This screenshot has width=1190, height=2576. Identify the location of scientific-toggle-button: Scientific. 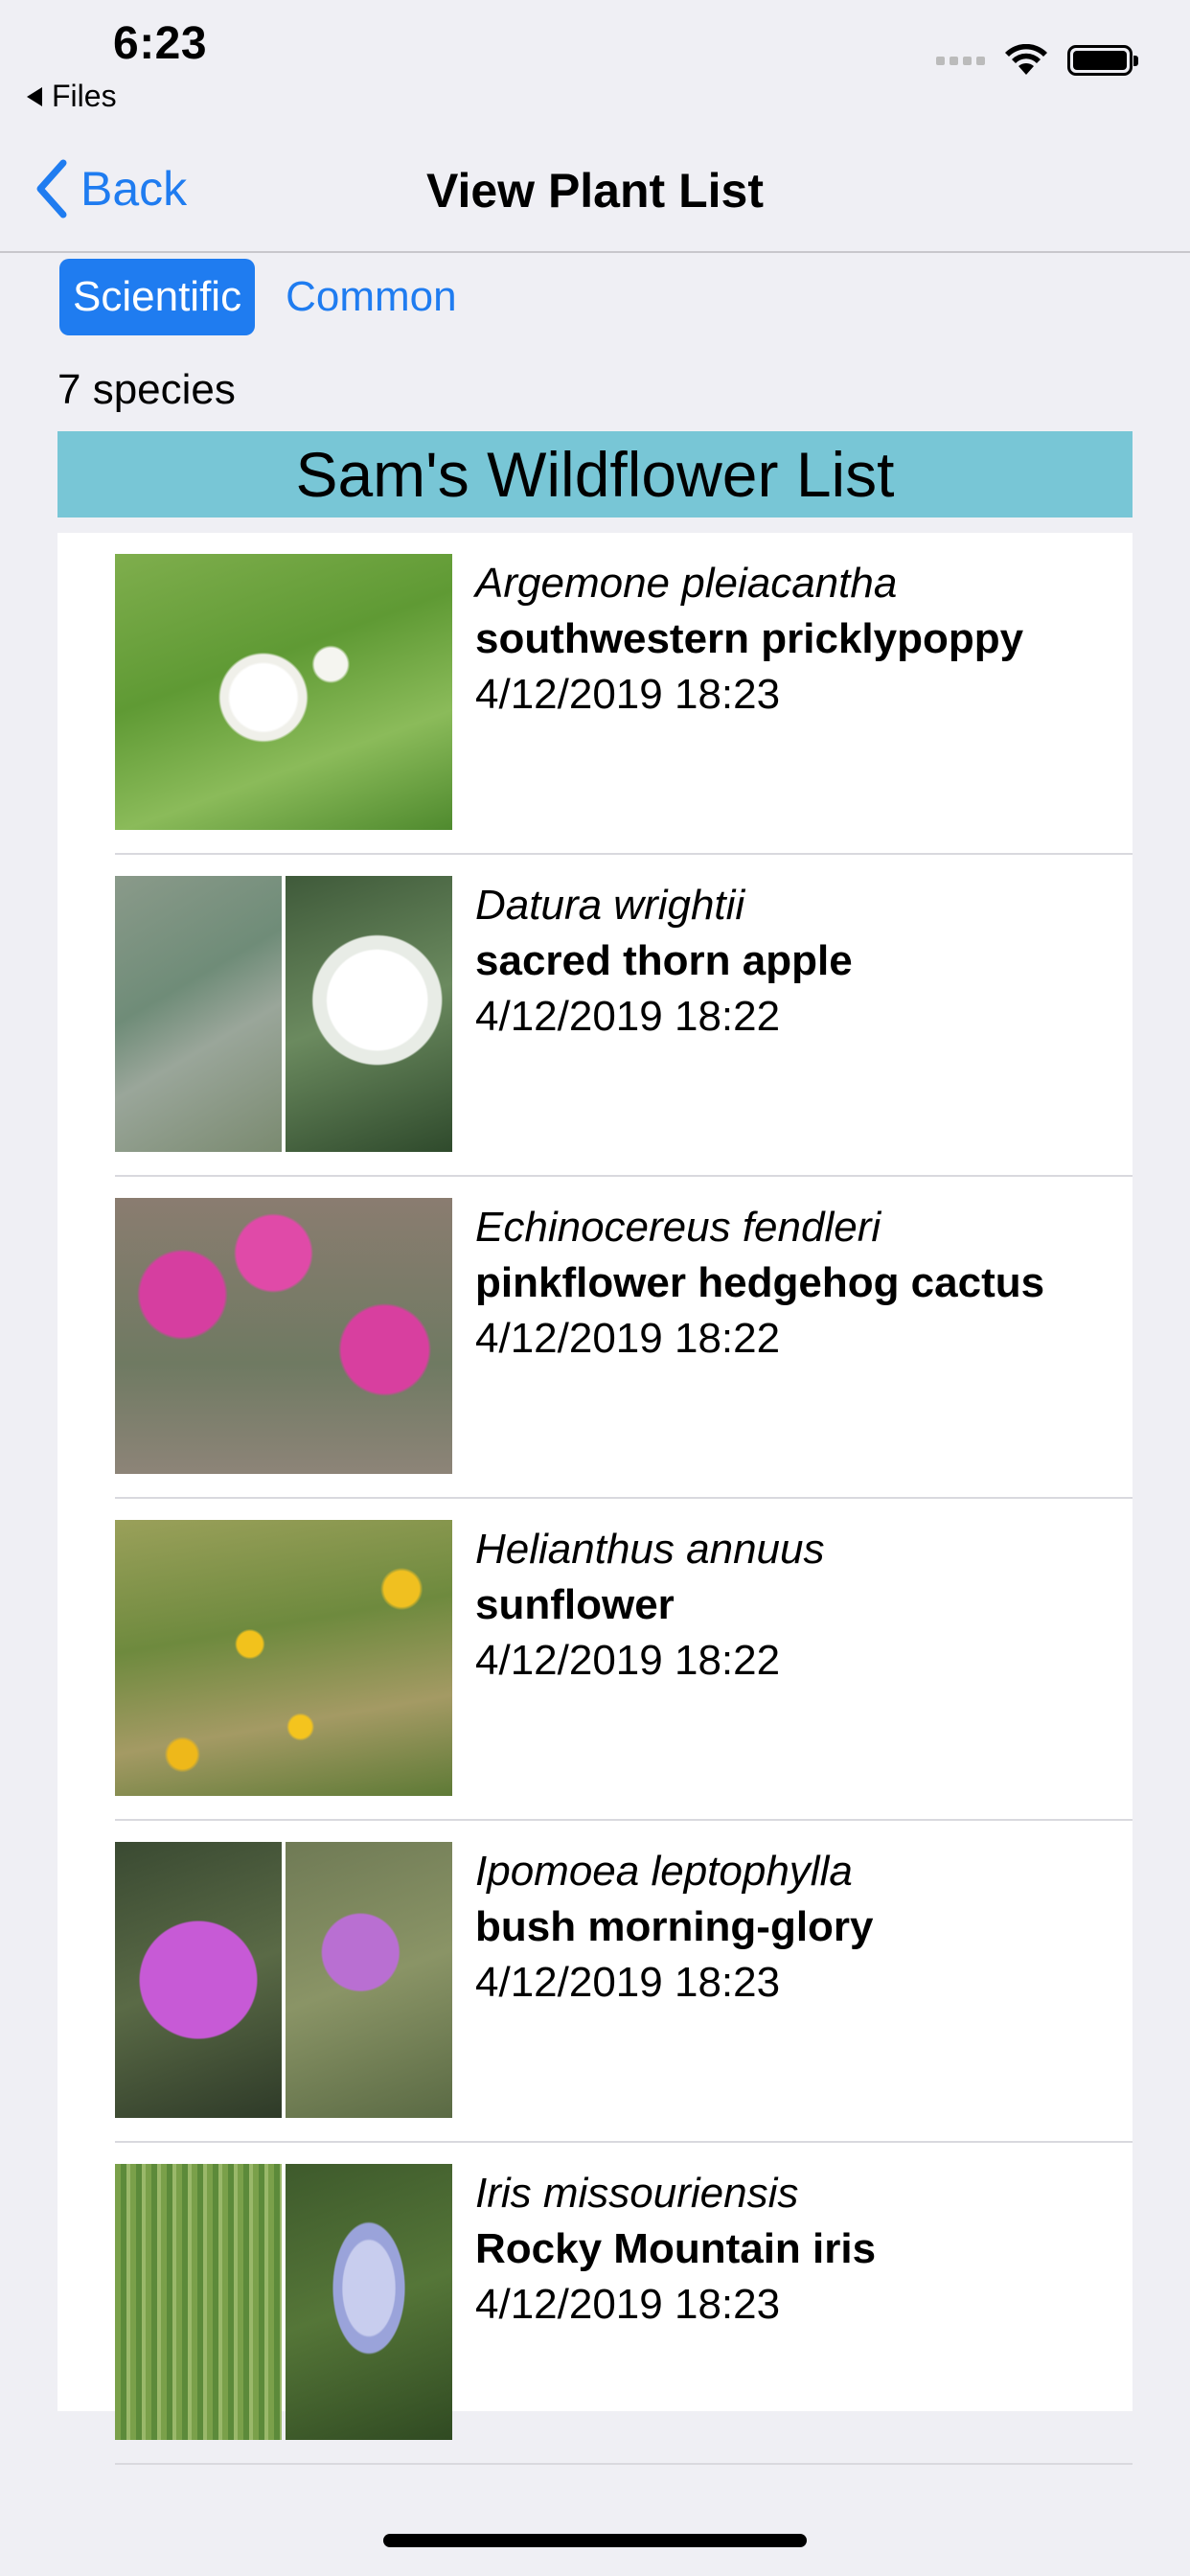
(158, 297).